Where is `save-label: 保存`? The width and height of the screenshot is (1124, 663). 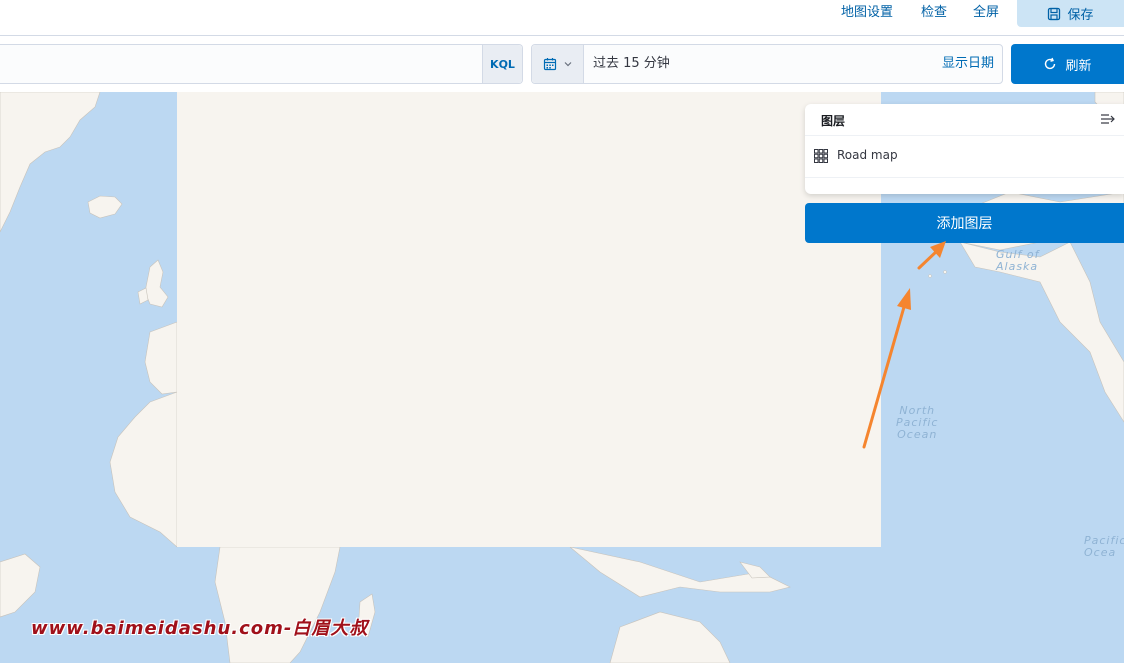 save-label: 保存 is located at coordinates (1080, 15).